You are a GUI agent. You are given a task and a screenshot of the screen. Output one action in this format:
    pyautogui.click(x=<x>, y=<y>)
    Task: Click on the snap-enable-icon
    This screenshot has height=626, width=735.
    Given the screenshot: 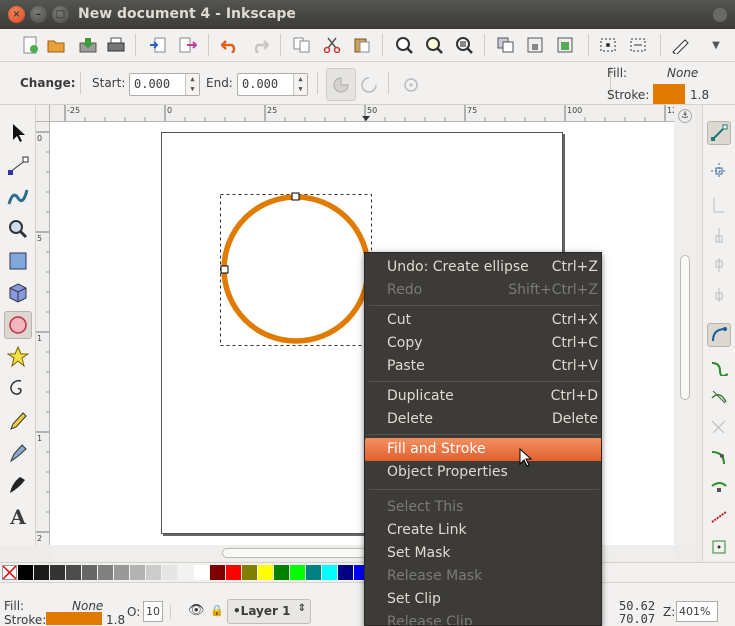 What is the action you would take?
    pyautogui.click(x=719, y=133)
    